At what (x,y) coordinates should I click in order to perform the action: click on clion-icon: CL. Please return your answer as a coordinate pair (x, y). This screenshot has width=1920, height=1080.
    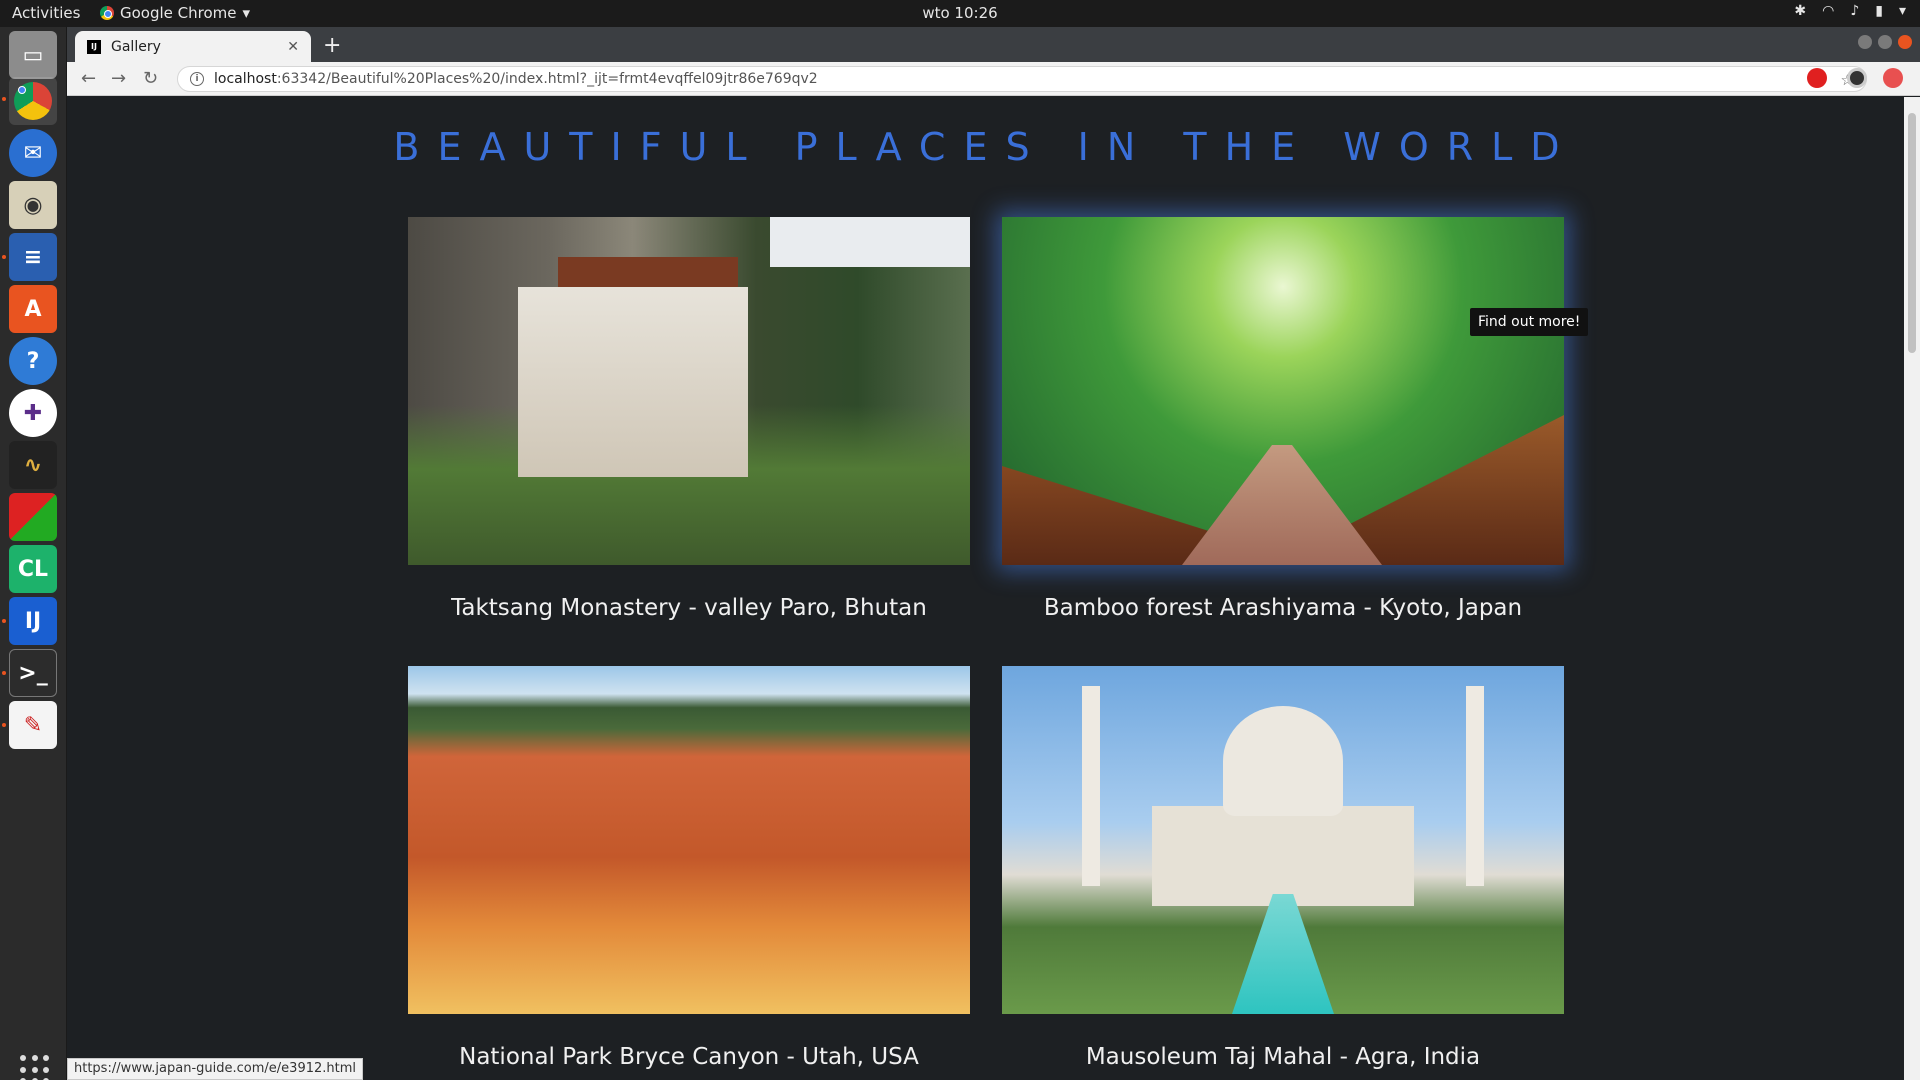
    Looking at the image, I should click on (33, 569).